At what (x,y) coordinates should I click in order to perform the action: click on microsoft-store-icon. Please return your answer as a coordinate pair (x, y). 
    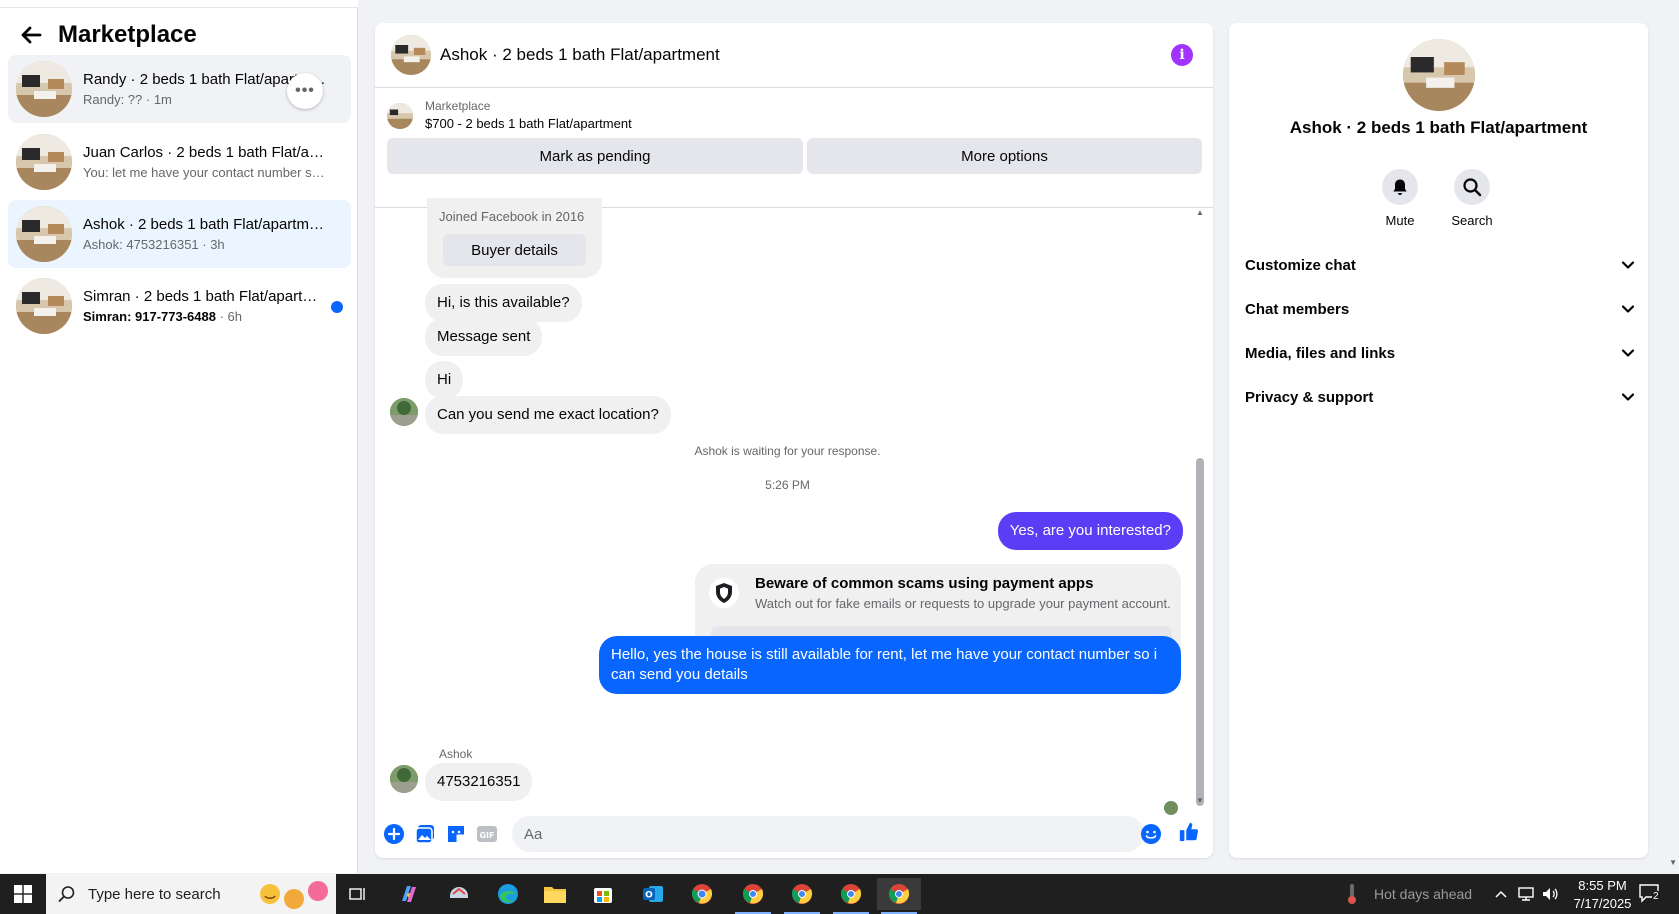
    Looking at the image, I should click on (603, 894).